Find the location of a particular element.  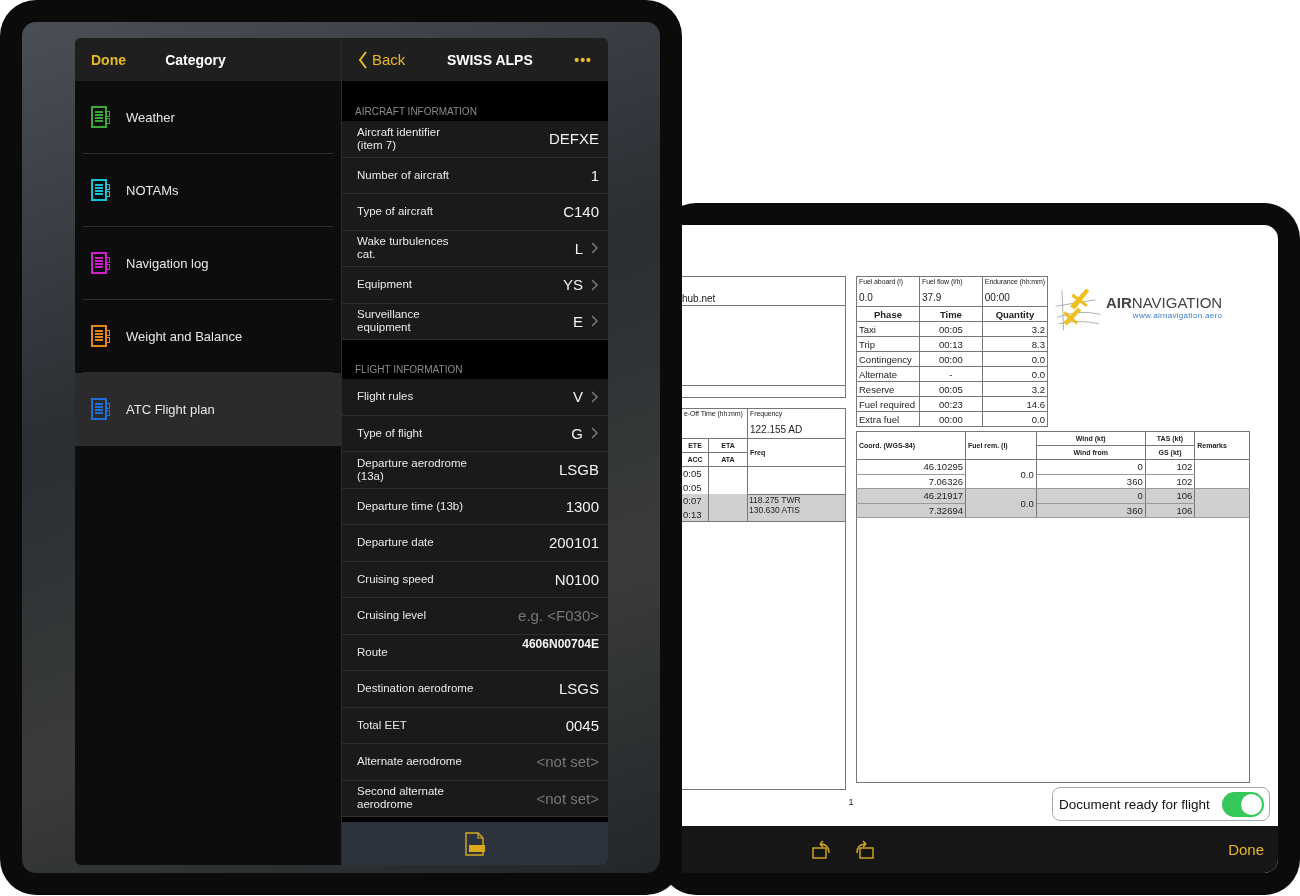

table-cell-text: 0.0 is located at coordinates (866, 297).